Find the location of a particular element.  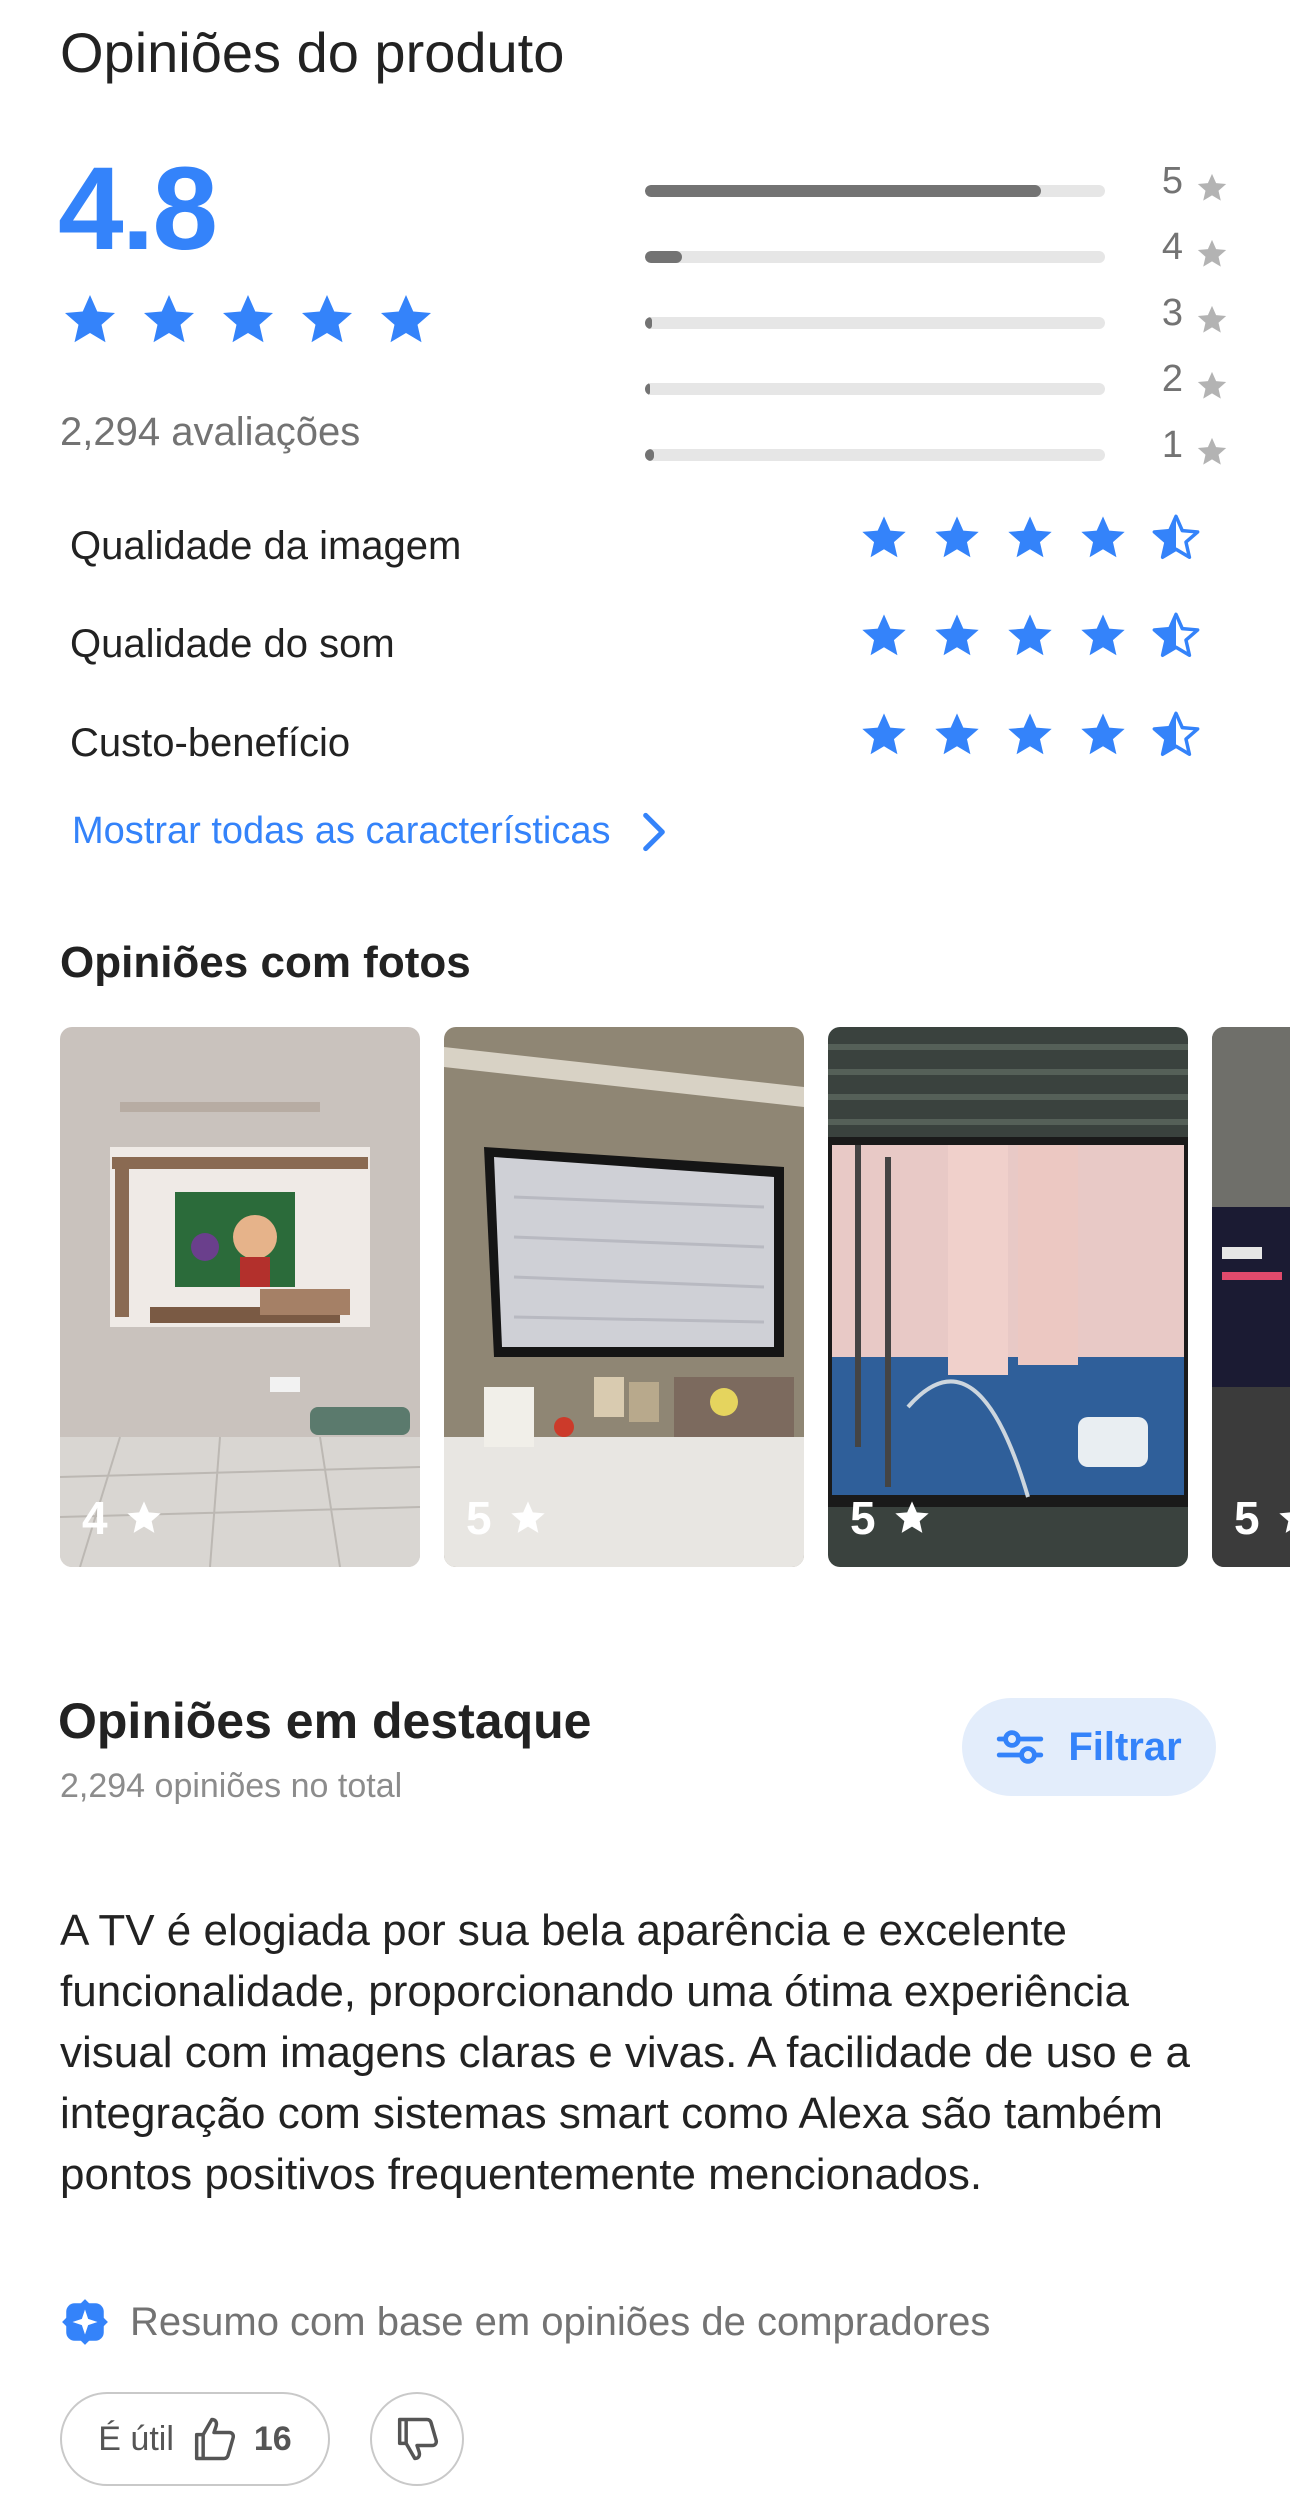

thumbs-up-icon is located at coordinates (214, 2439).